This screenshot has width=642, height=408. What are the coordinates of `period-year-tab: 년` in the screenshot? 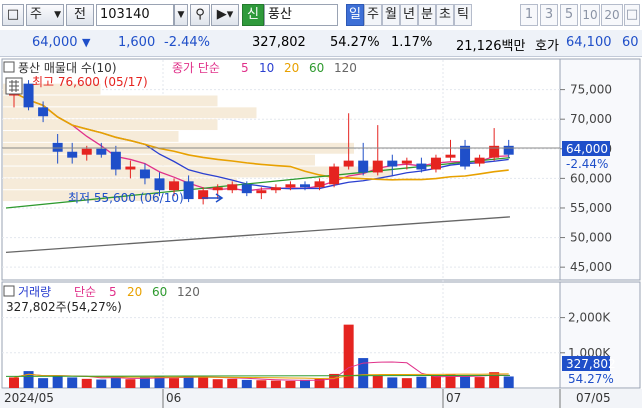 It's located at (409, 15).